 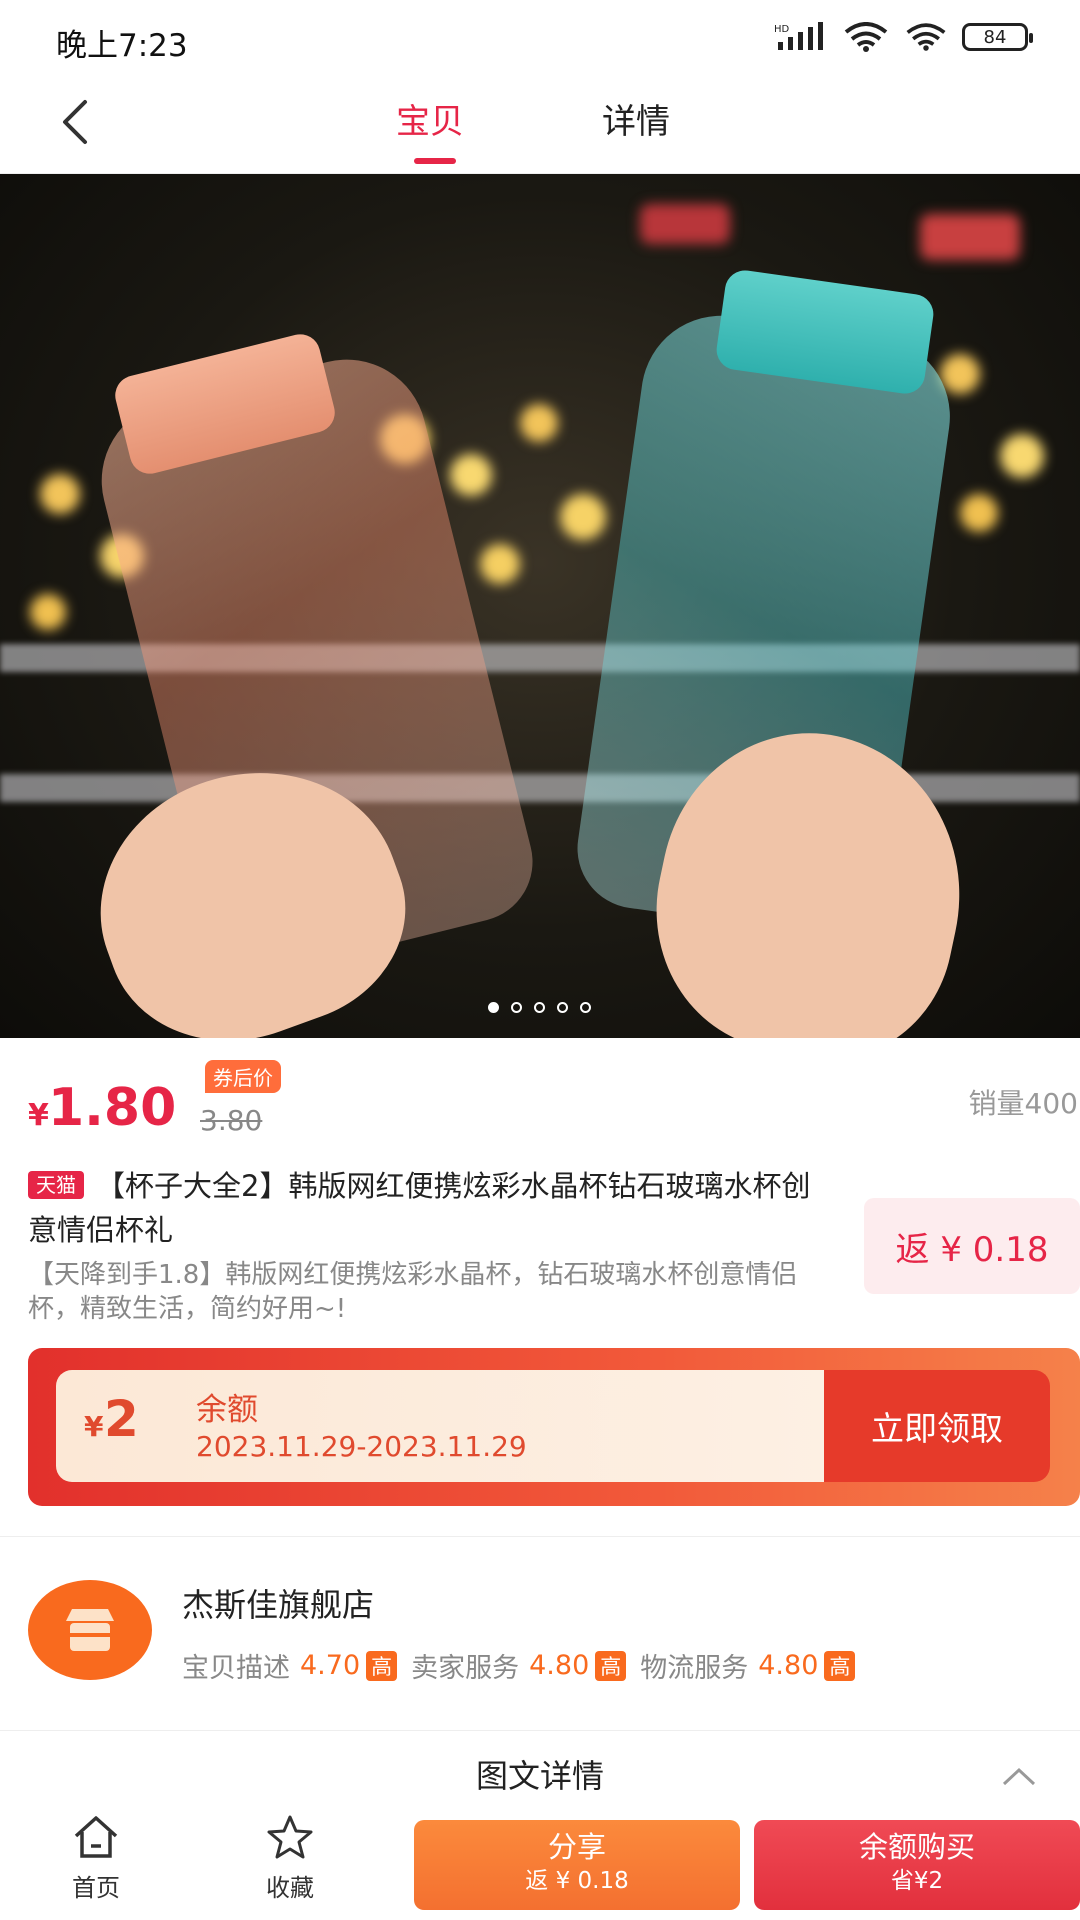 I want to click on coupon-currency: ¥, so click(x=94, y=1426).